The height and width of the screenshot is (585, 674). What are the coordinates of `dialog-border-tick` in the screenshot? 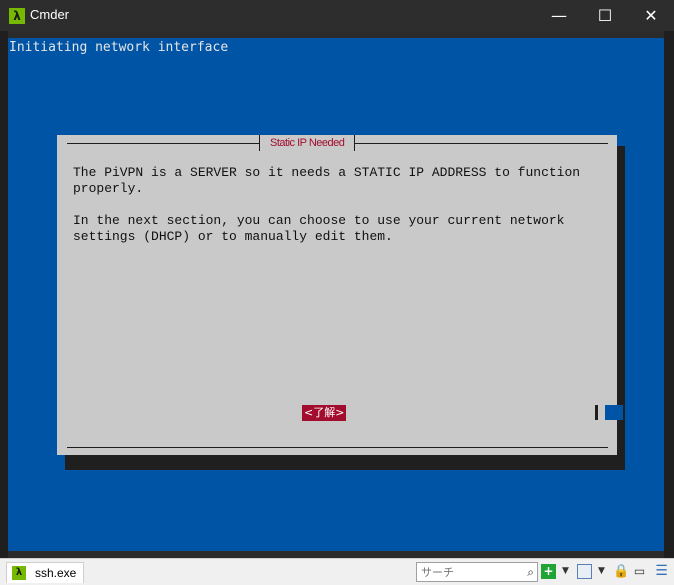 It's located at (596, 412).